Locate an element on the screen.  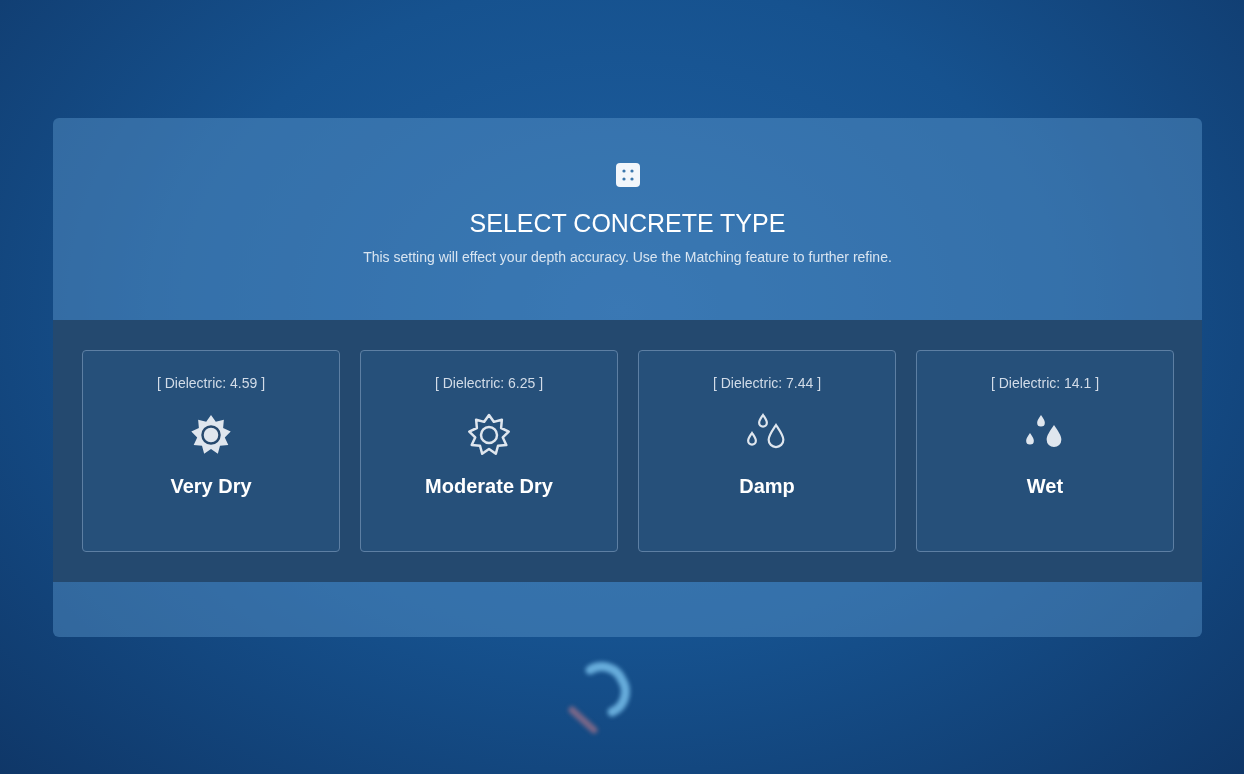
concrete-type-option: [ Dielectric: 7.44 ] Damp is located at coordinates (767, 451).